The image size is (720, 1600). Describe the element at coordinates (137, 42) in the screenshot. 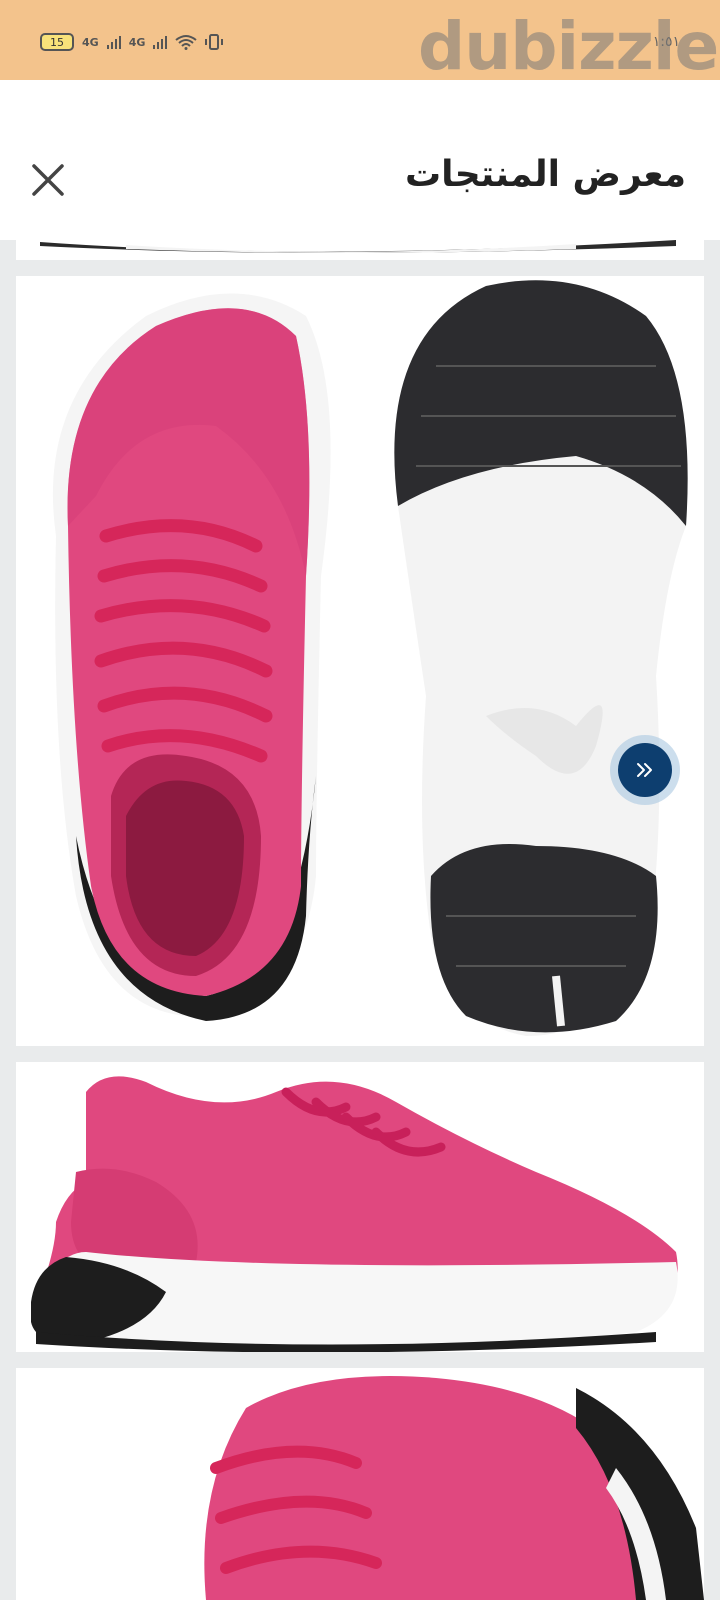

I see `network-label-2: 4G` at that location.